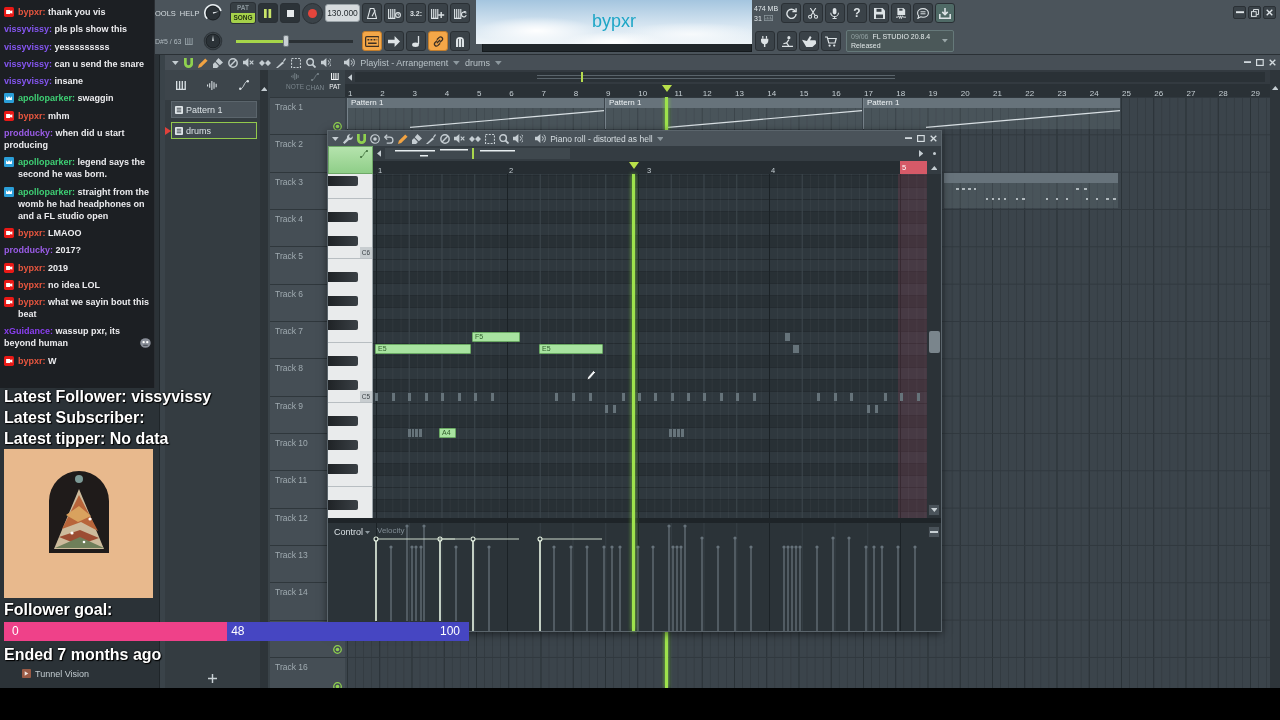 Image resolution: width=1280 pixels, height=720 pixels. What do you see at coordinates (213, 13) in the screenshot?
I see `volume-knob` at bounding box center [213, 13].